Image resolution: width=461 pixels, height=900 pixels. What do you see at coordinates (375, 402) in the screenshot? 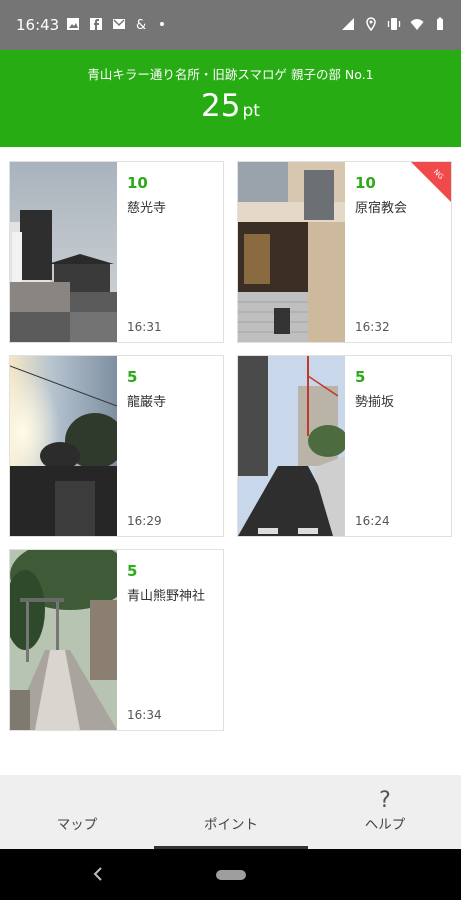
I see `checkpoint-name: 勢揃坂` at bounding box center [375, 402].